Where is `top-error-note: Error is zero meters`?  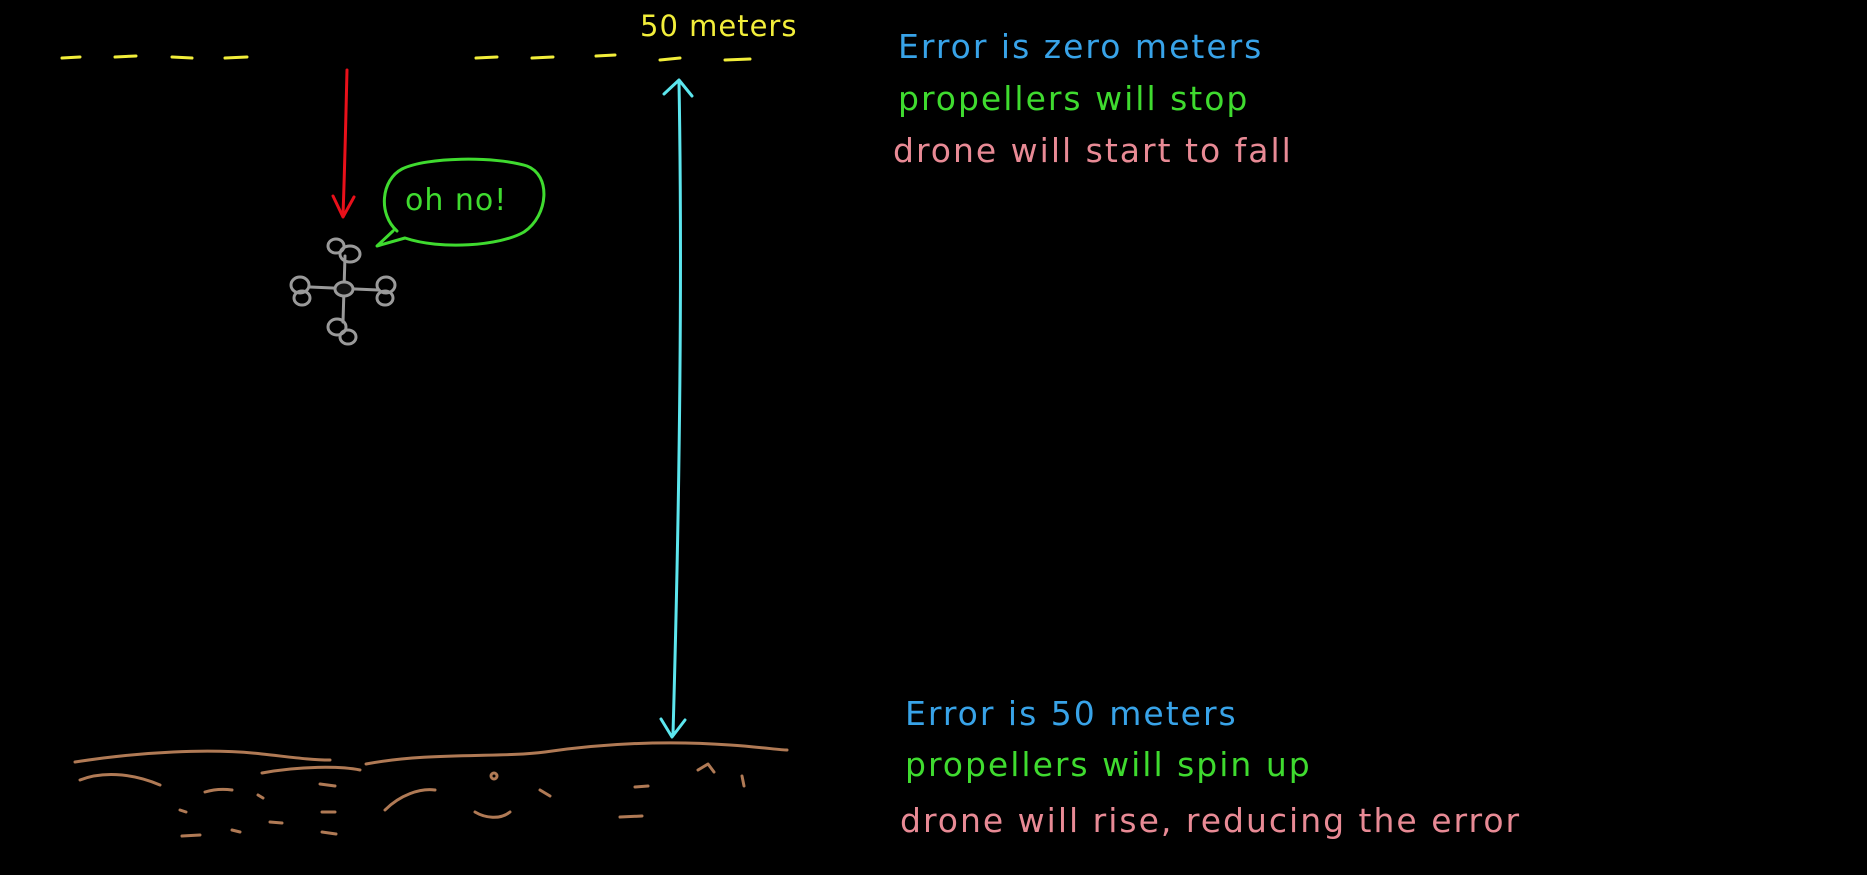 top-error-note: Error is zero meters is located at coordinates (1081, 46).